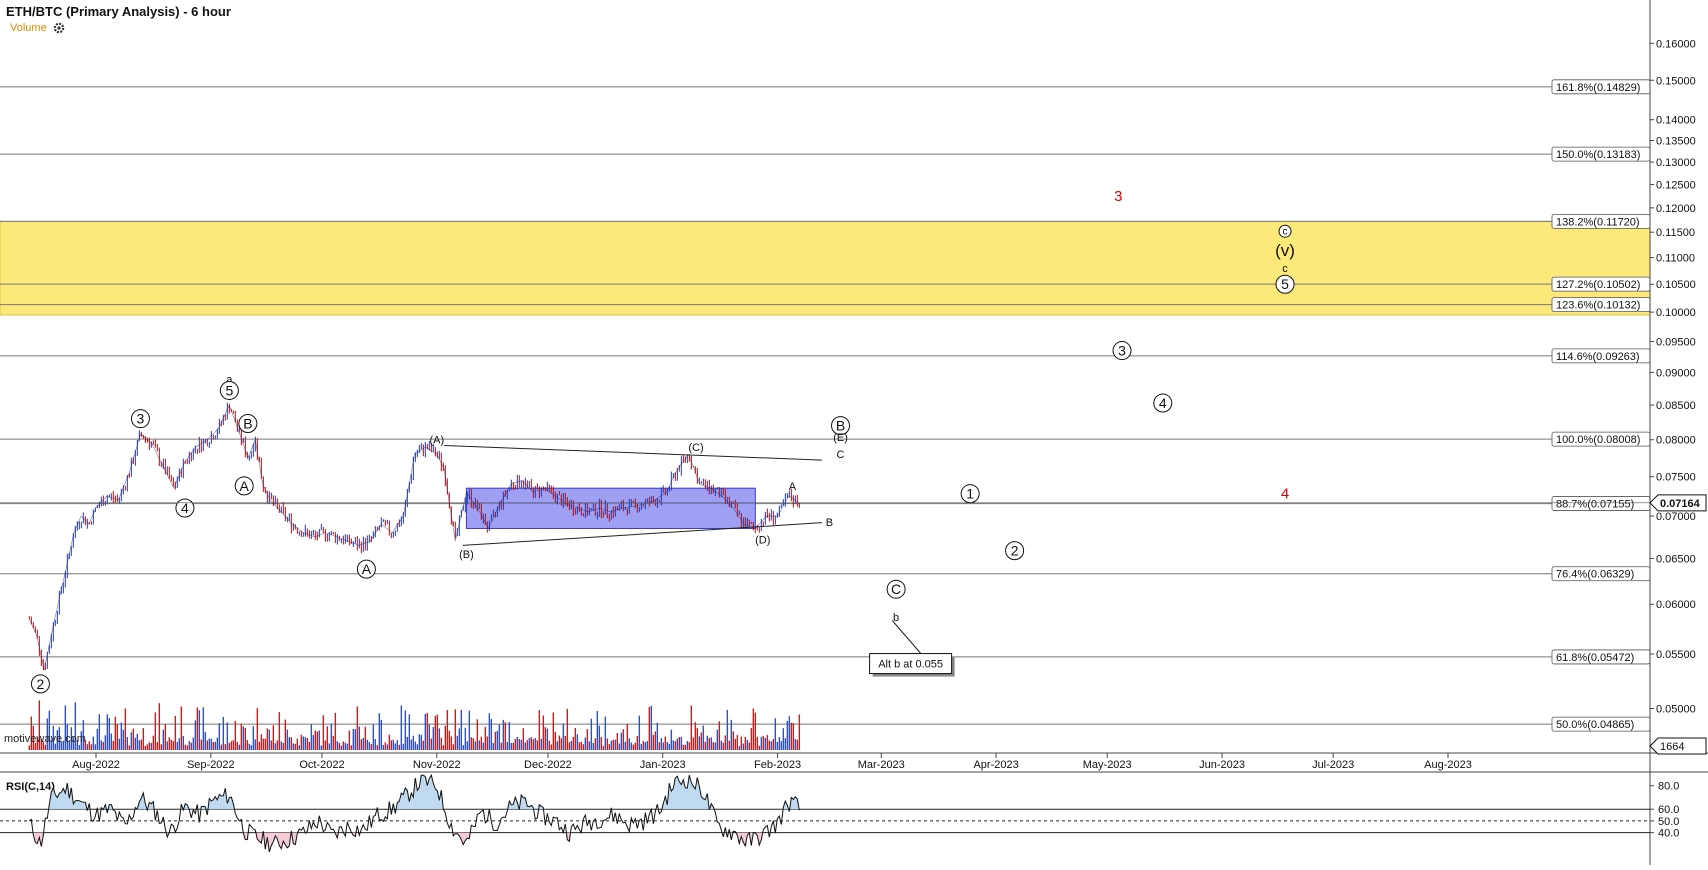 The height and width of the screenshot is (870, 1708). I want to click on wave-label-text: B, so click(247, 424).